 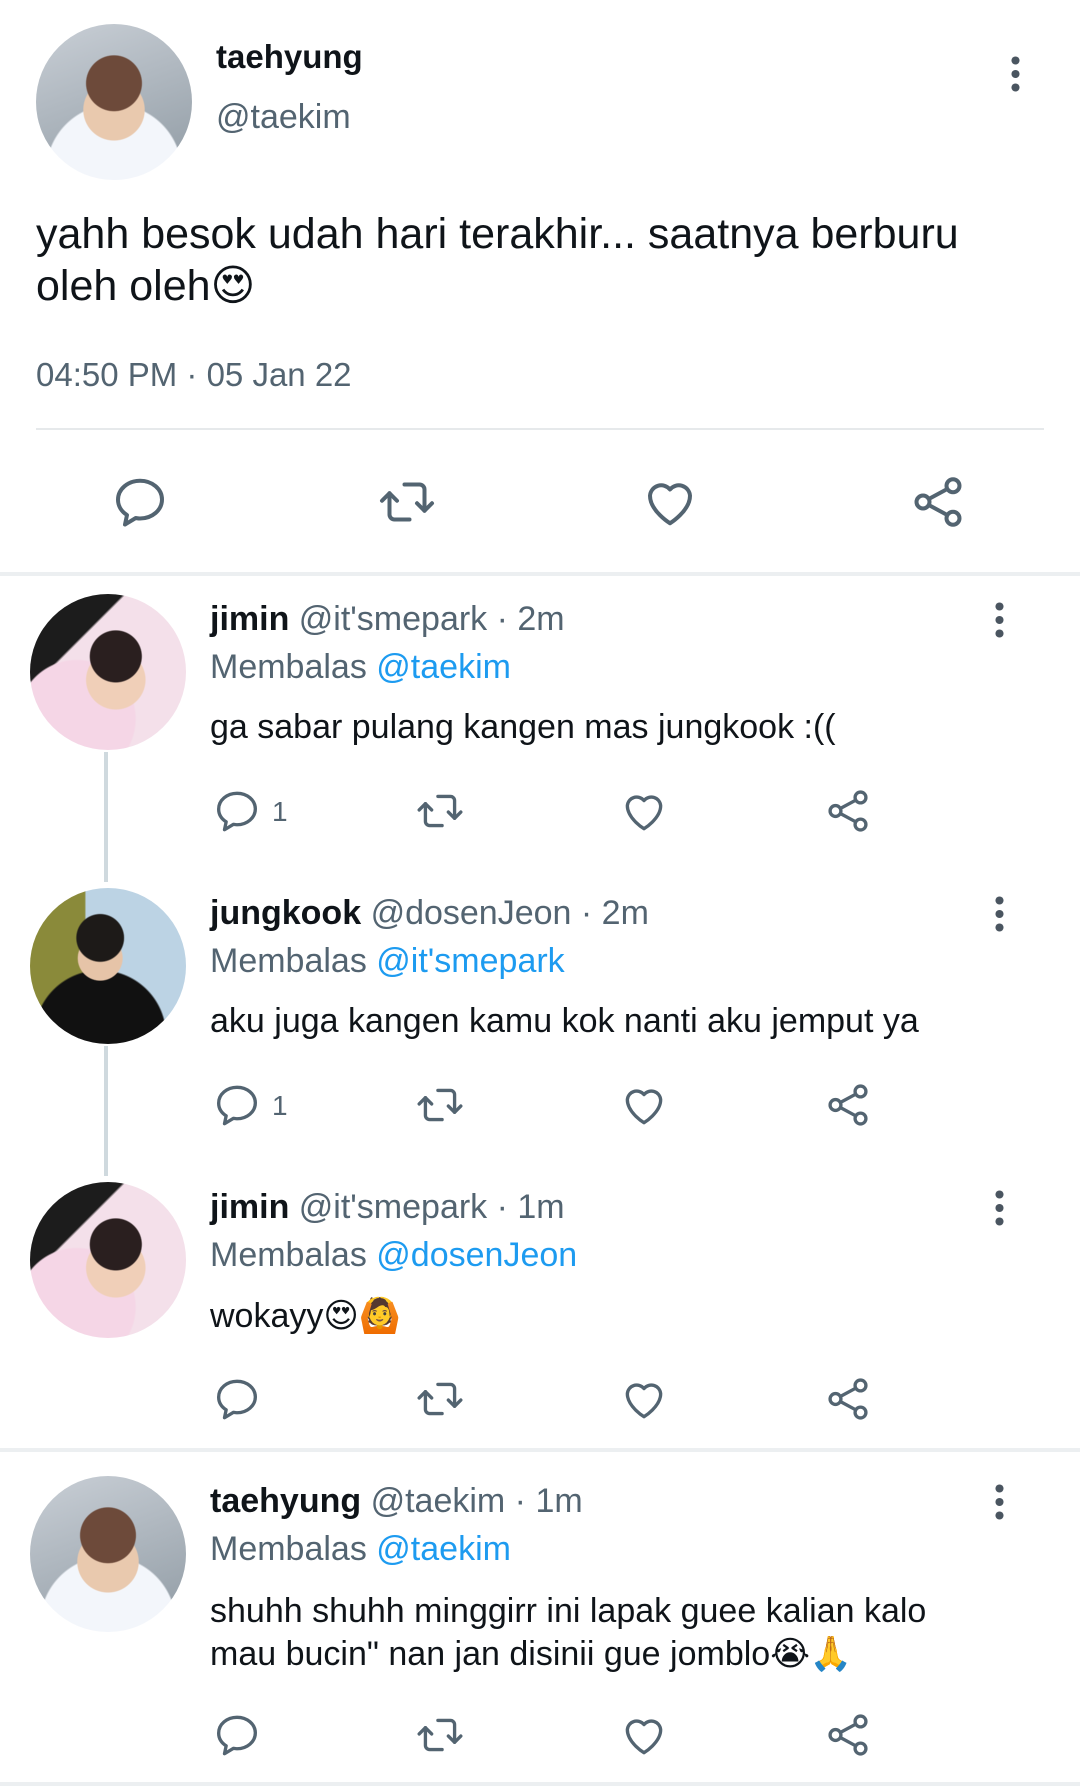 What do you see at coordinates (285, 913) in the screenshot?
I see `author-name: jungkook` at bounding box center [285, 913].